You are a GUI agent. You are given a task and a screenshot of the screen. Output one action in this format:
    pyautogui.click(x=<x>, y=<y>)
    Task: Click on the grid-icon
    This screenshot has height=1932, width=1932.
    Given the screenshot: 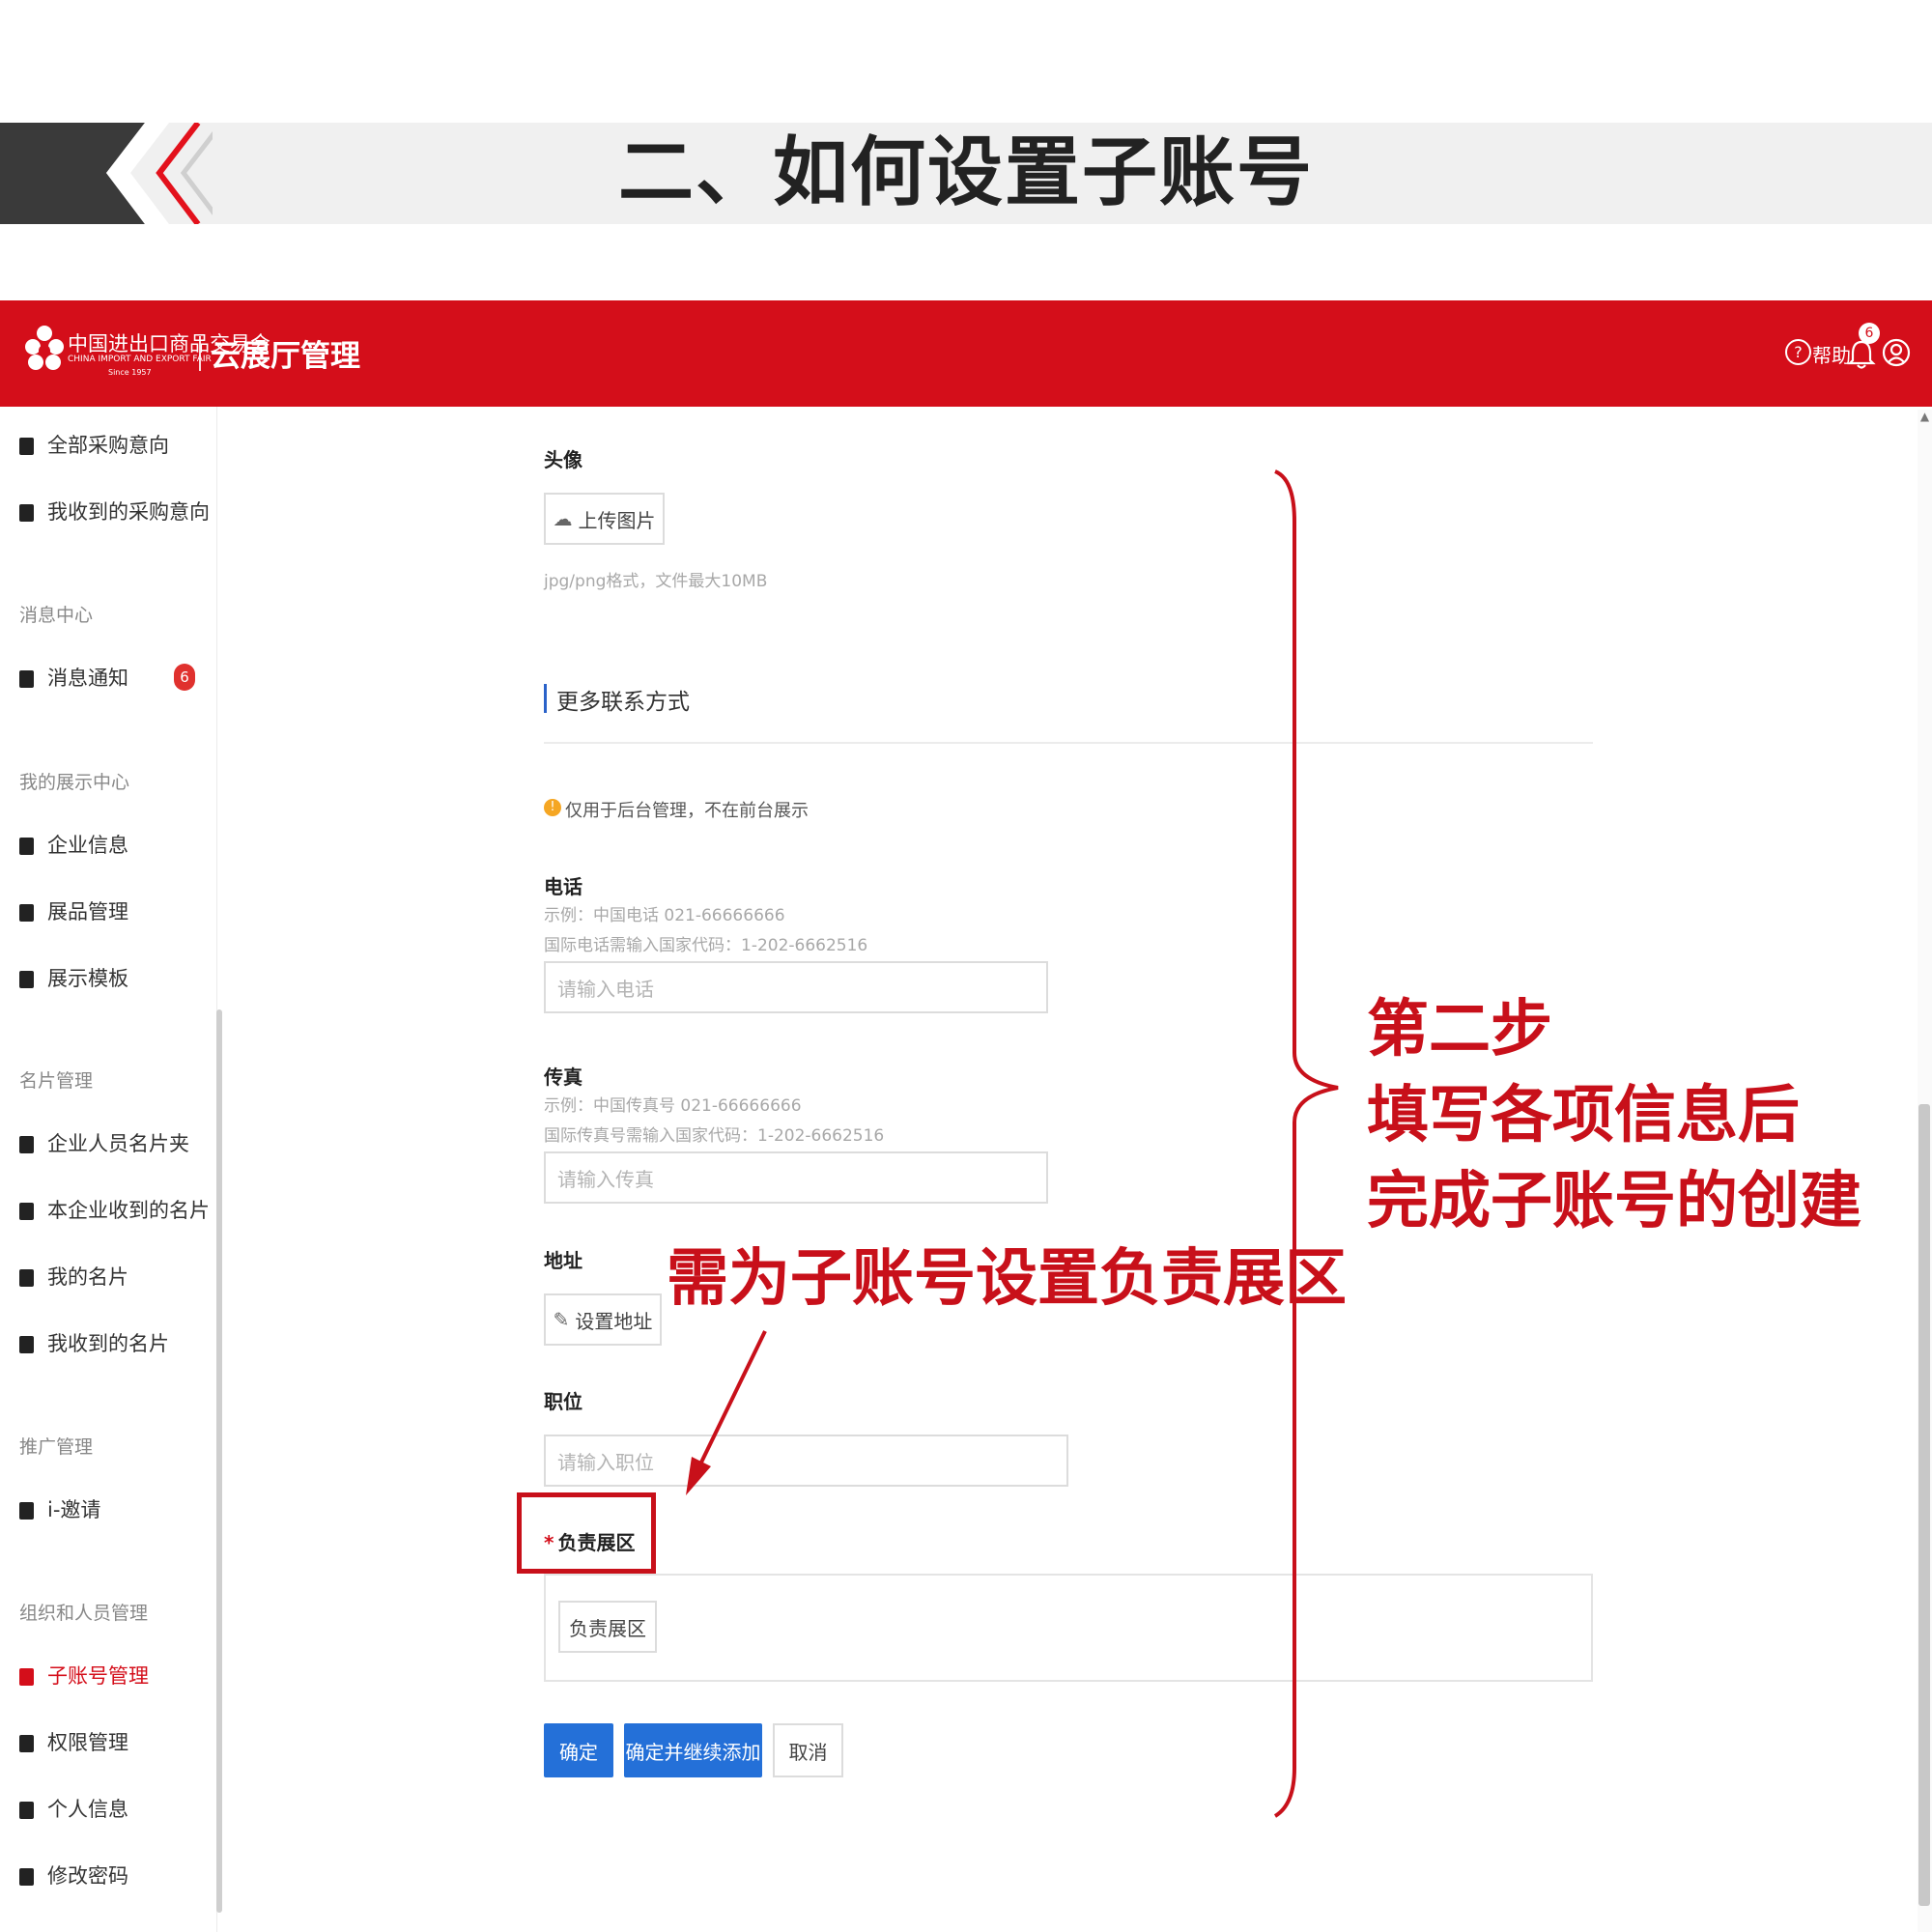 What is the action you would take?
    pyautogui.click(x=26, y=913)
    